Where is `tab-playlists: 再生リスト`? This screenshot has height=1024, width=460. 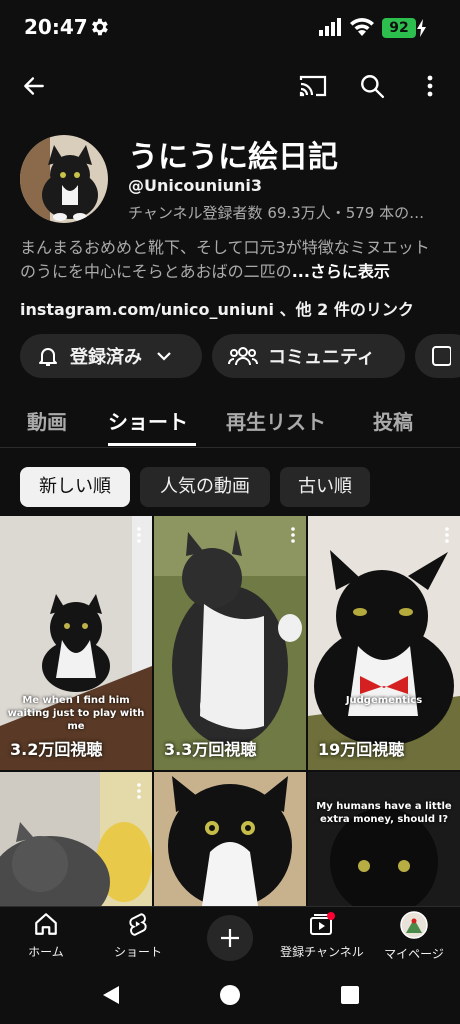
tab-playlists: 再生リスト is located at coordinates (276, 420).